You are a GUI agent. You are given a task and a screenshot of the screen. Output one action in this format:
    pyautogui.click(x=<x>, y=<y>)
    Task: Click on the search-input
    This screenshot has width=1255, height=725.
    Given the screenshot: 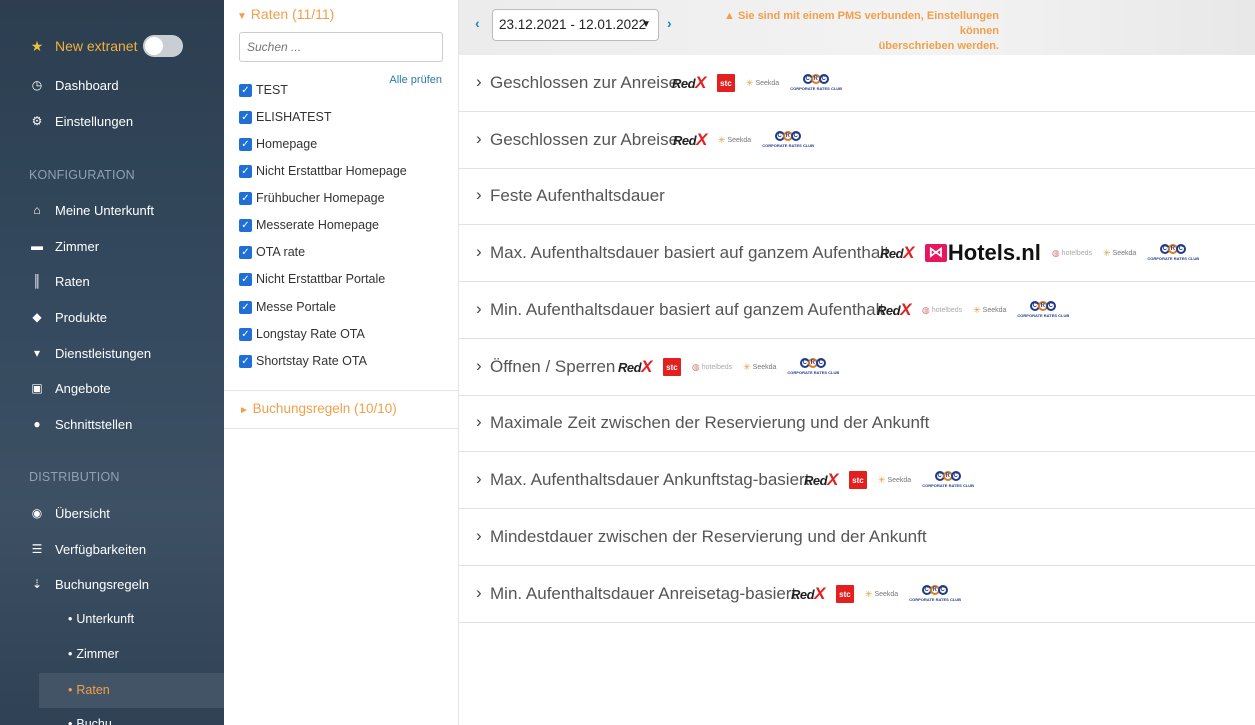 What is the action you would take?
    pyautogui.click(x=341, y=47)
    